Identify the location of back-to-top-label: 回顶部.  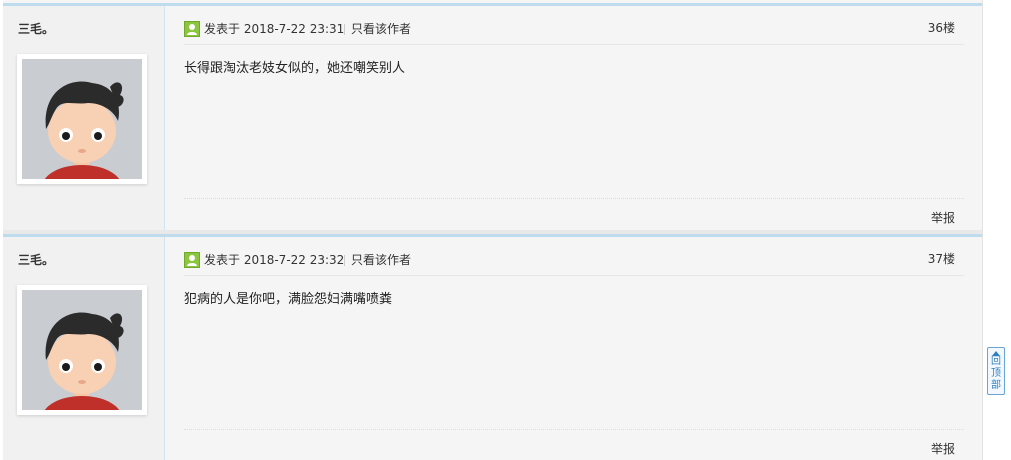
(996, 373).